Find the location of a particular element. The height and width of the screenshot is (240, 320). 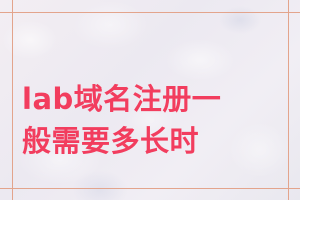

frame-line-top is located at coordinates (150, 12).